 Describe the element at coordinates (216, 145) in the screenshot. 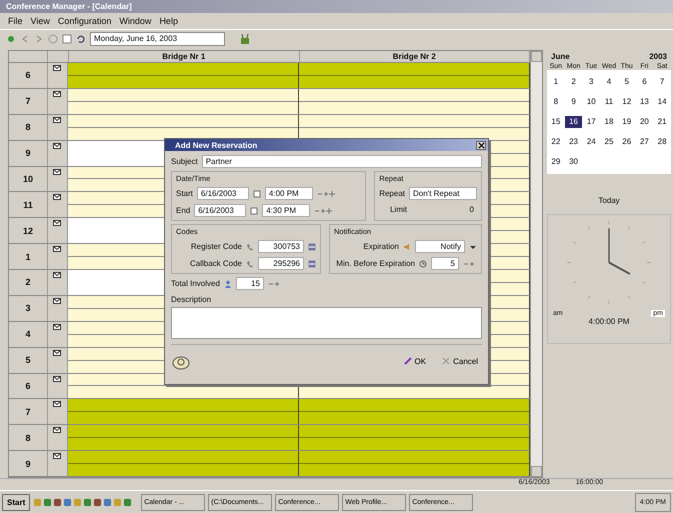

I see `dialog-title: Add New Reservation` at that location.